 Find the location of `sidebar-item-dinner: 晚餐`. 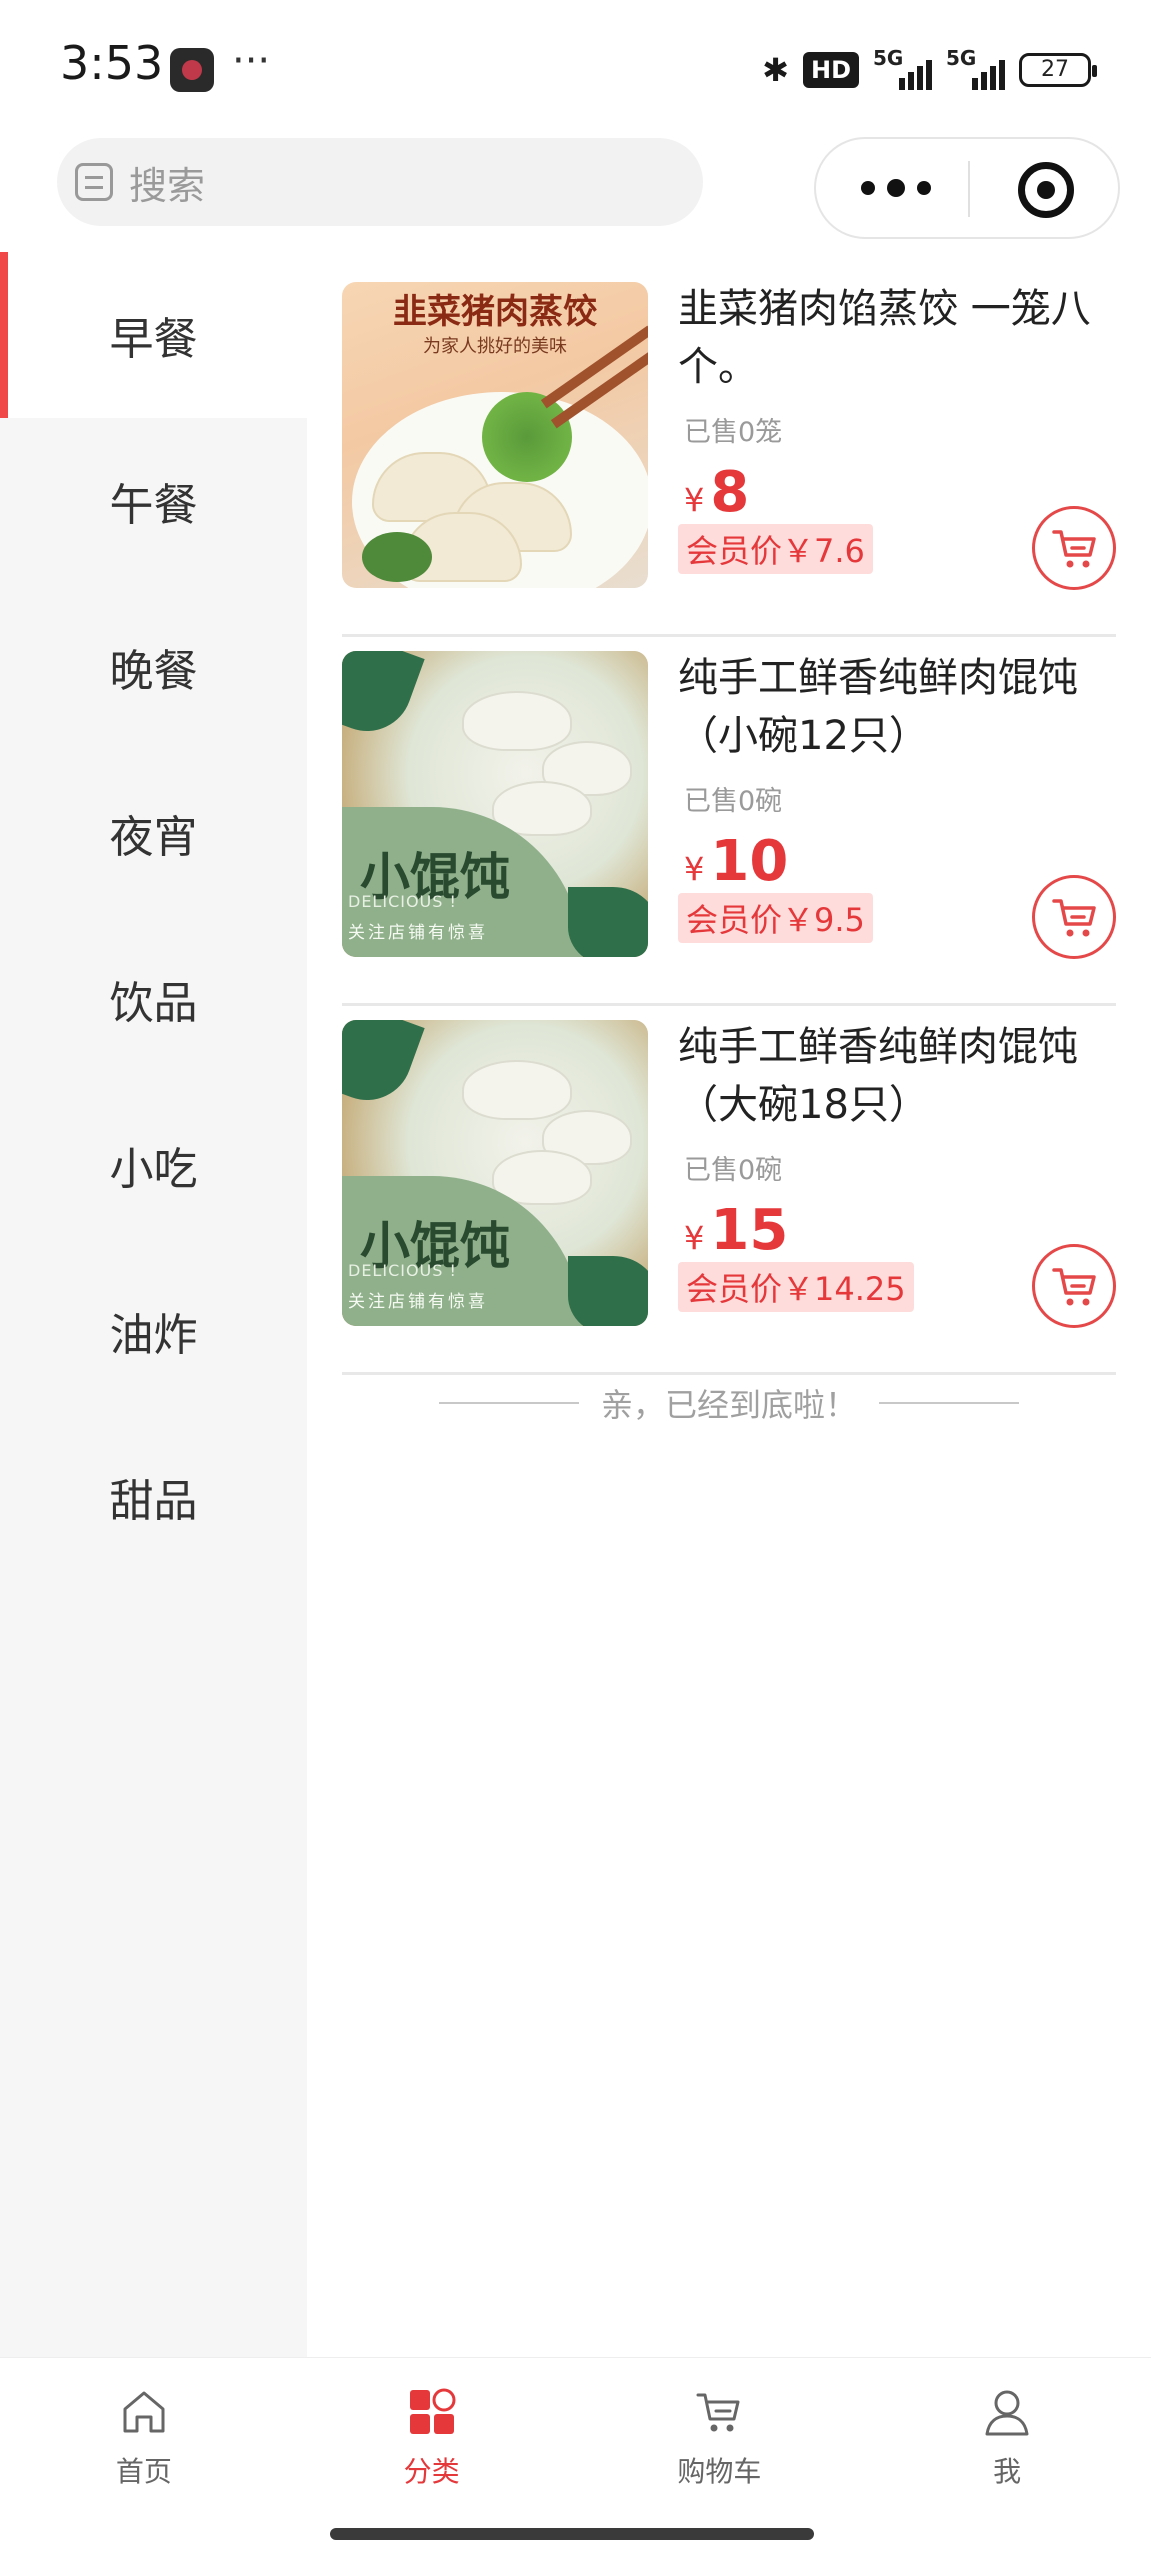

sidebar-item-dinner: 晚餐 is located at coordinates (153, 667).